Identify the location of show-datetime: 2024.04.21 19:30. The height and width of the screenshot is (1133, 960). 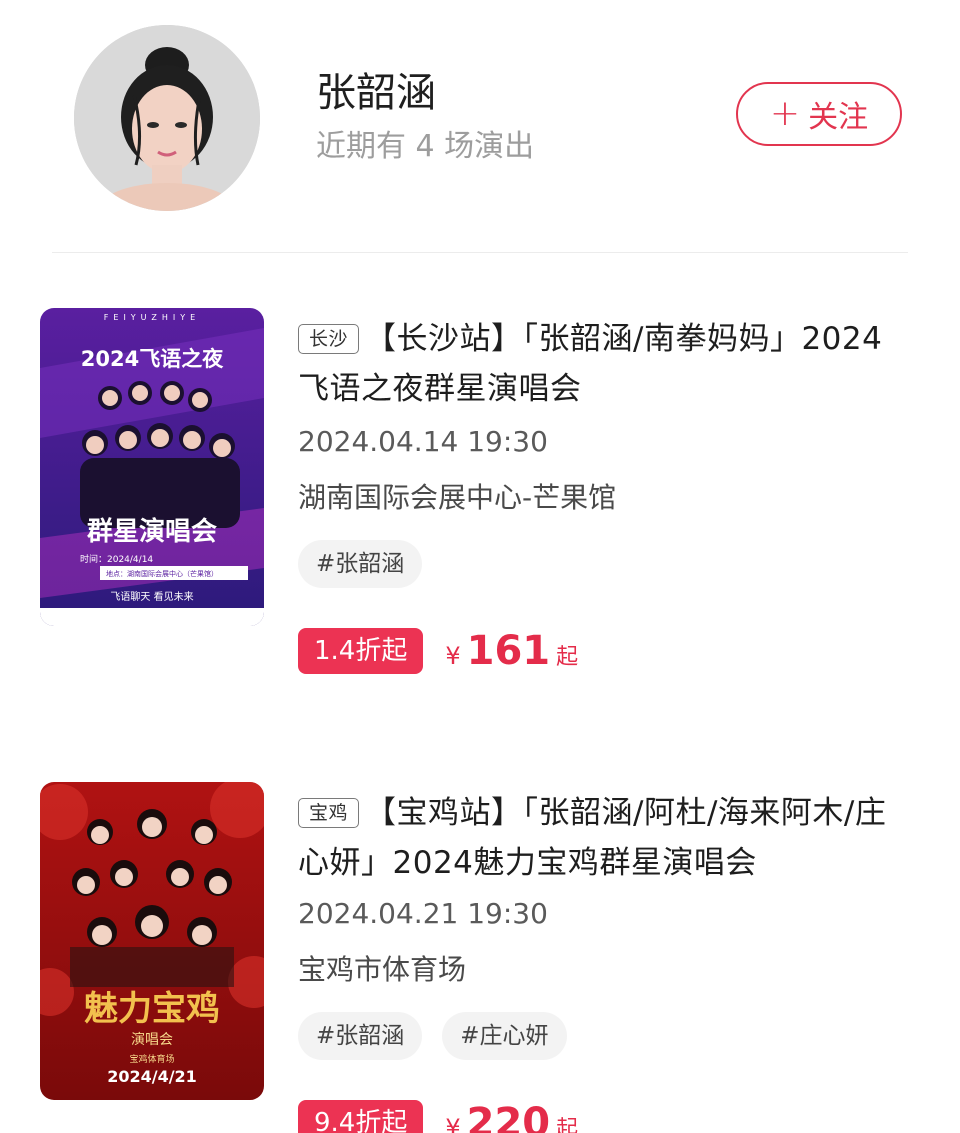
(423, 913).